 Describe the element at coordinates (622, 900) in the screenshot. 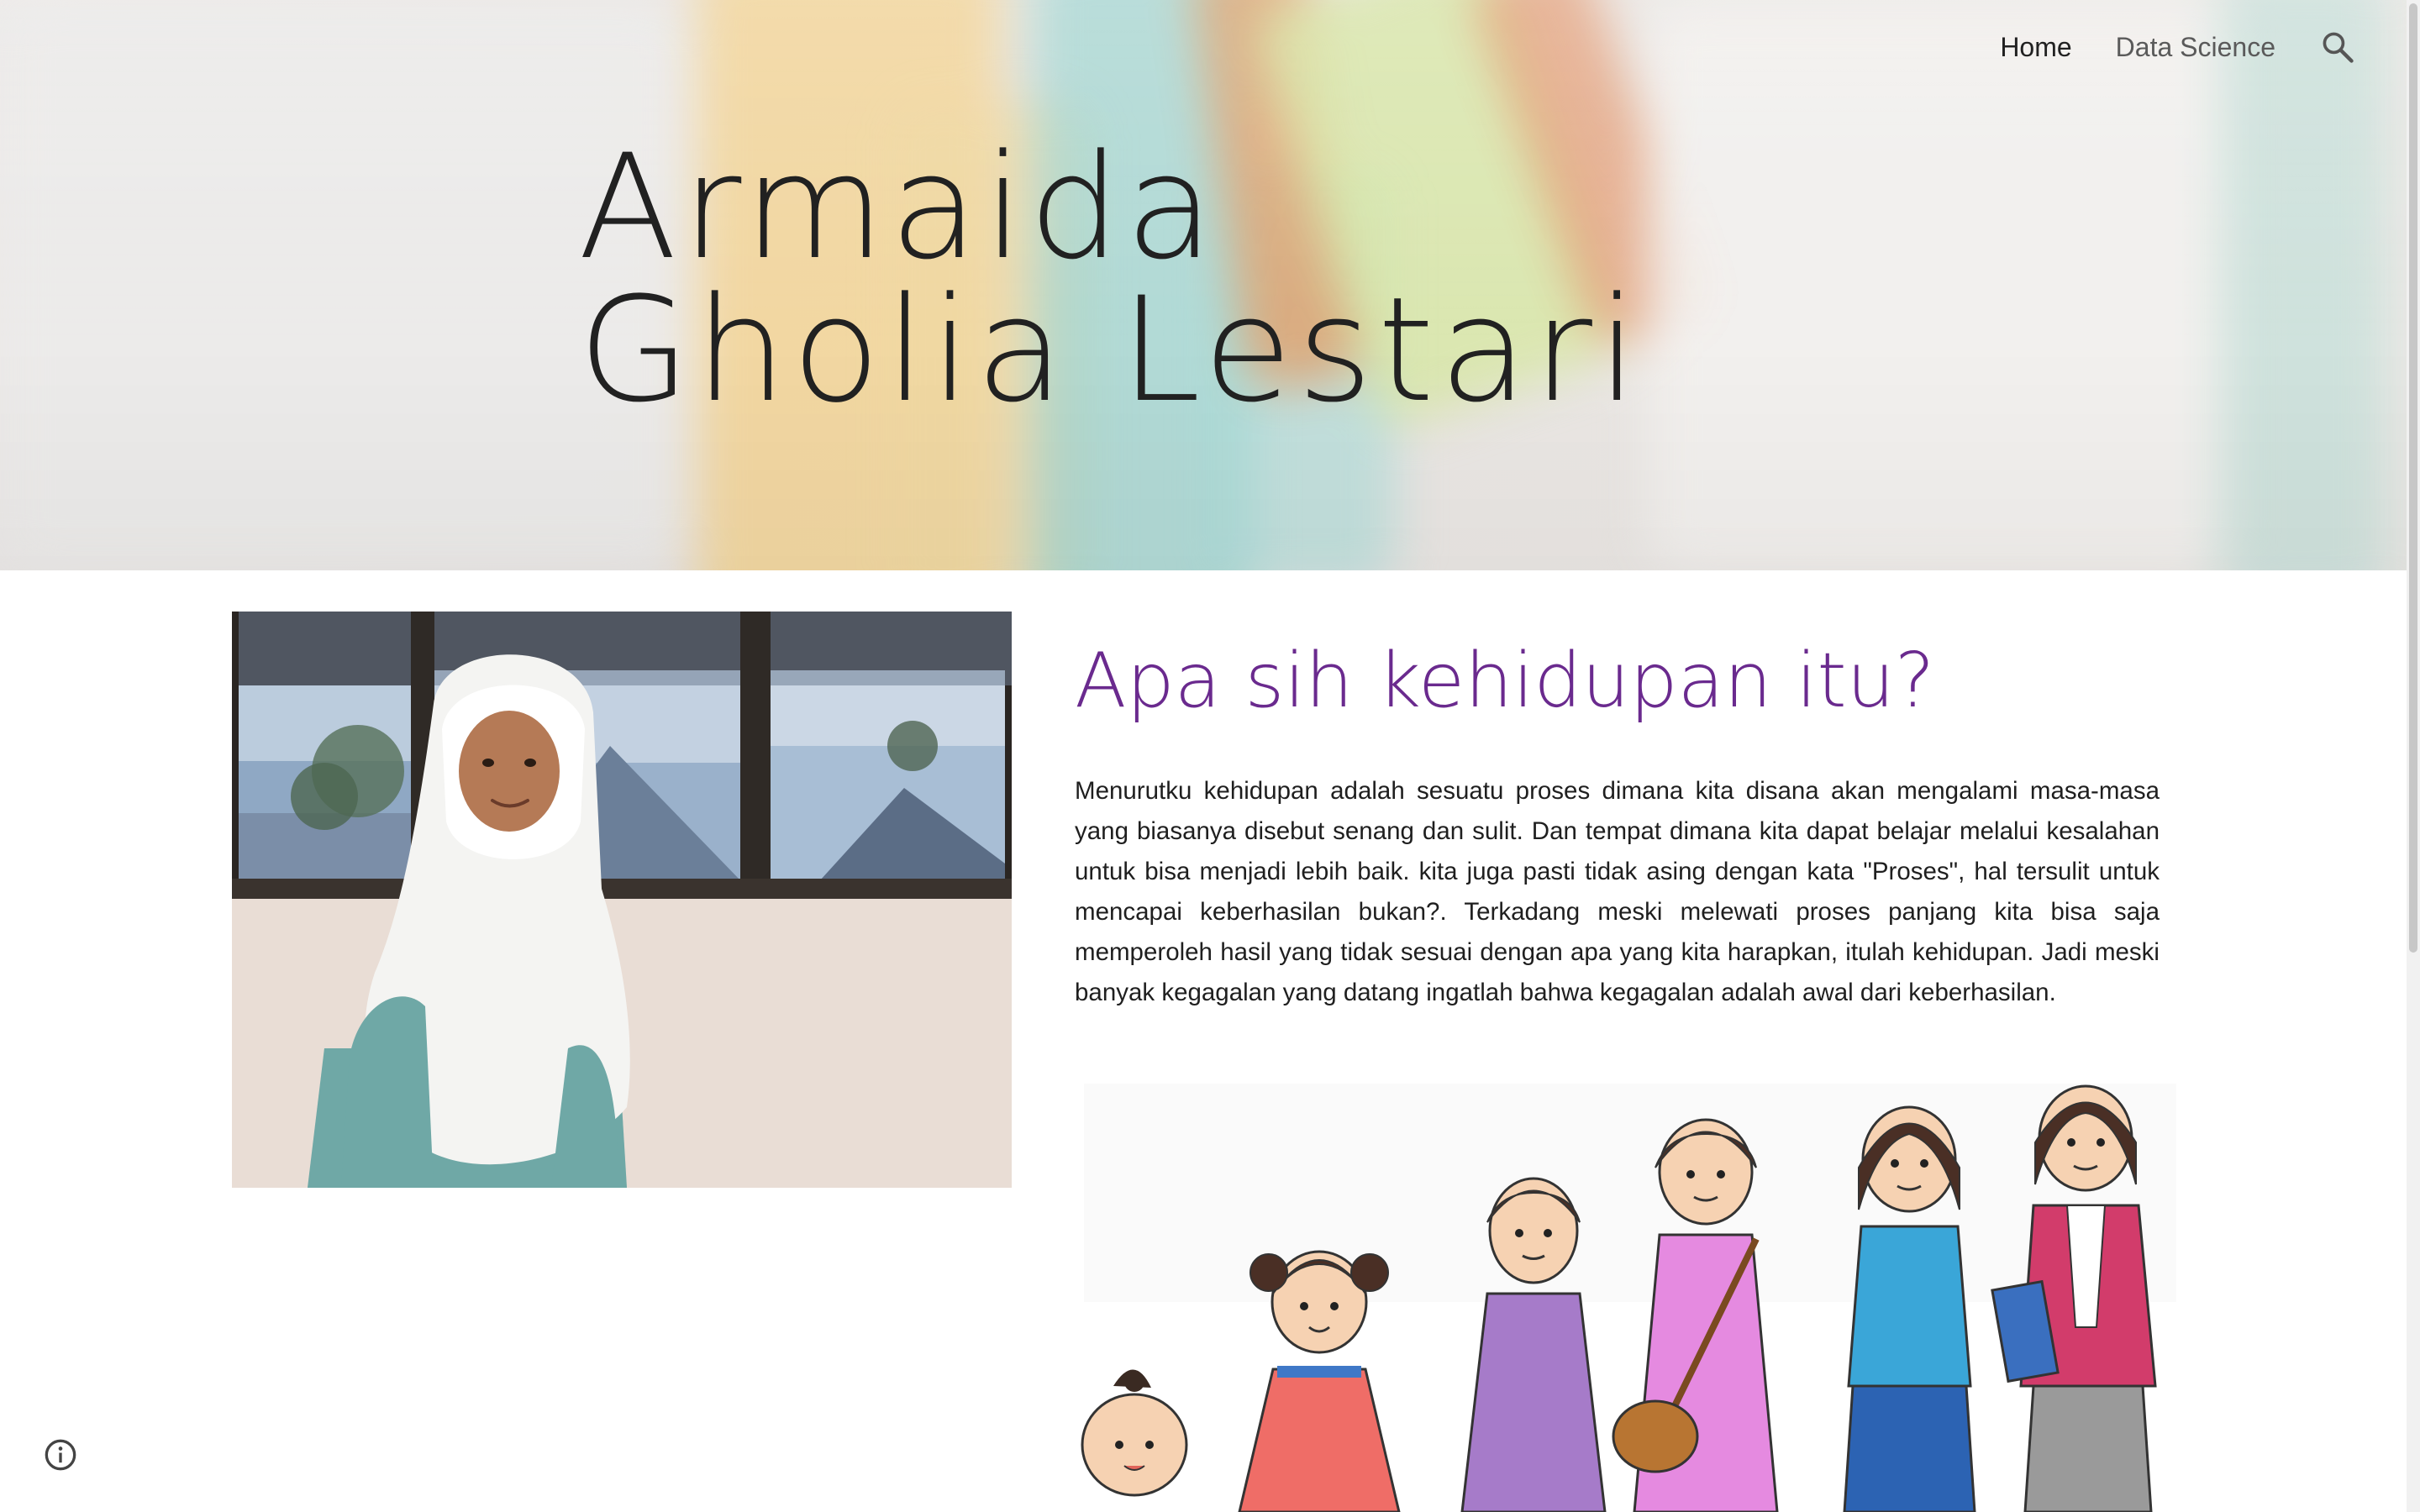

I see `profile-photo` at that location.